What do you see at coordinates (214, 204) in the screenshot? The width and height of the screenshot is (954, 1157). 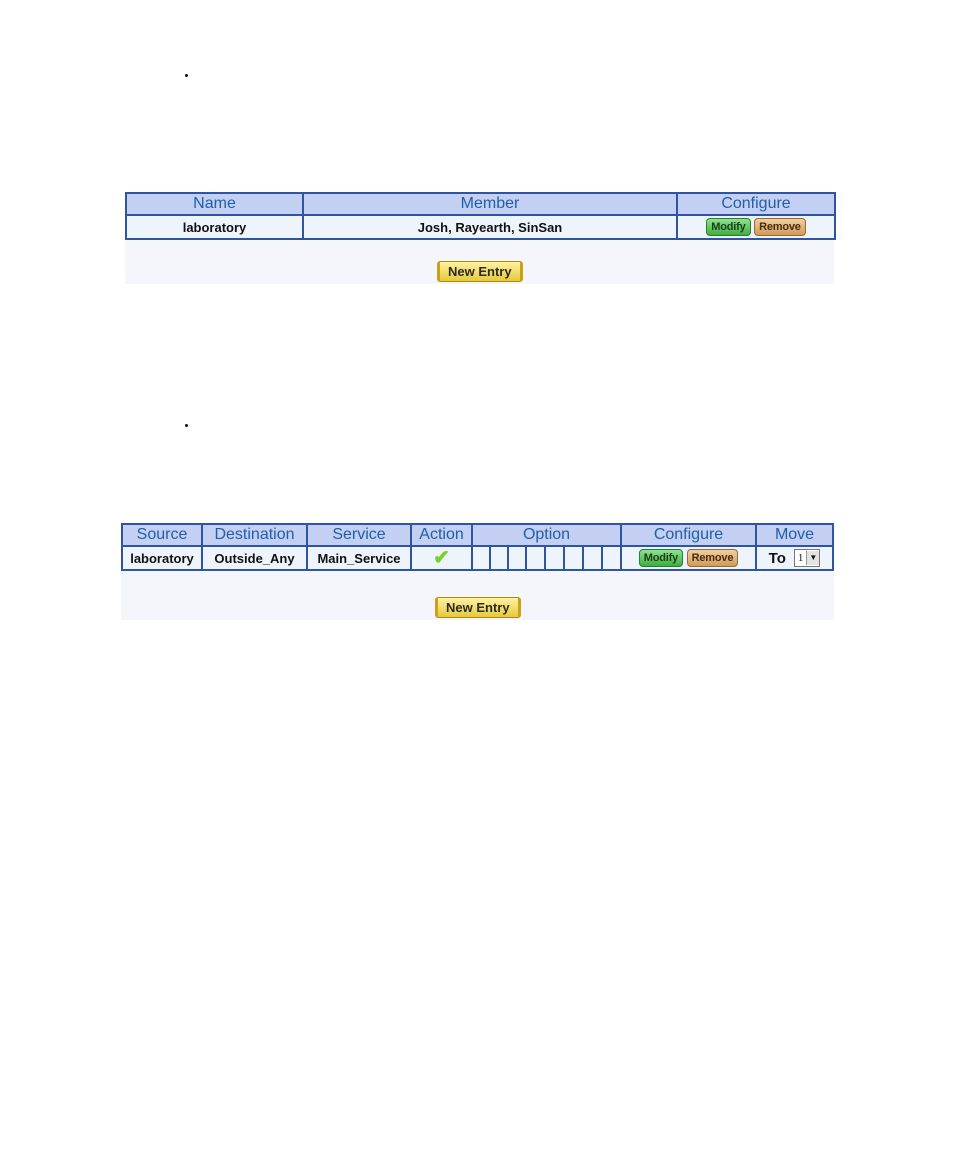 I see `column-header-name: Name` at bounding box center [214, 204].